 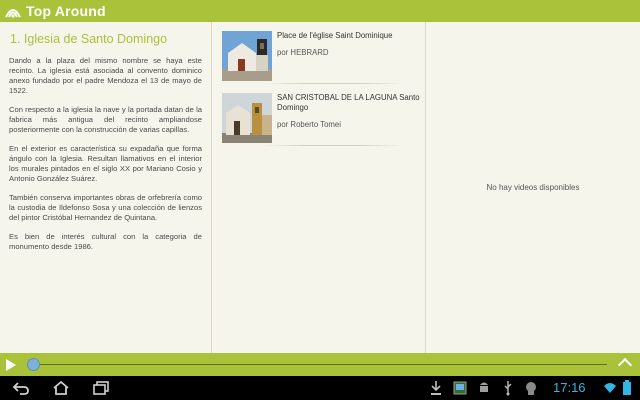 What do you see at coordinates (101, 388) in the screenshot?
I see `recent-apps-icon` at bounding box center [101, 388].